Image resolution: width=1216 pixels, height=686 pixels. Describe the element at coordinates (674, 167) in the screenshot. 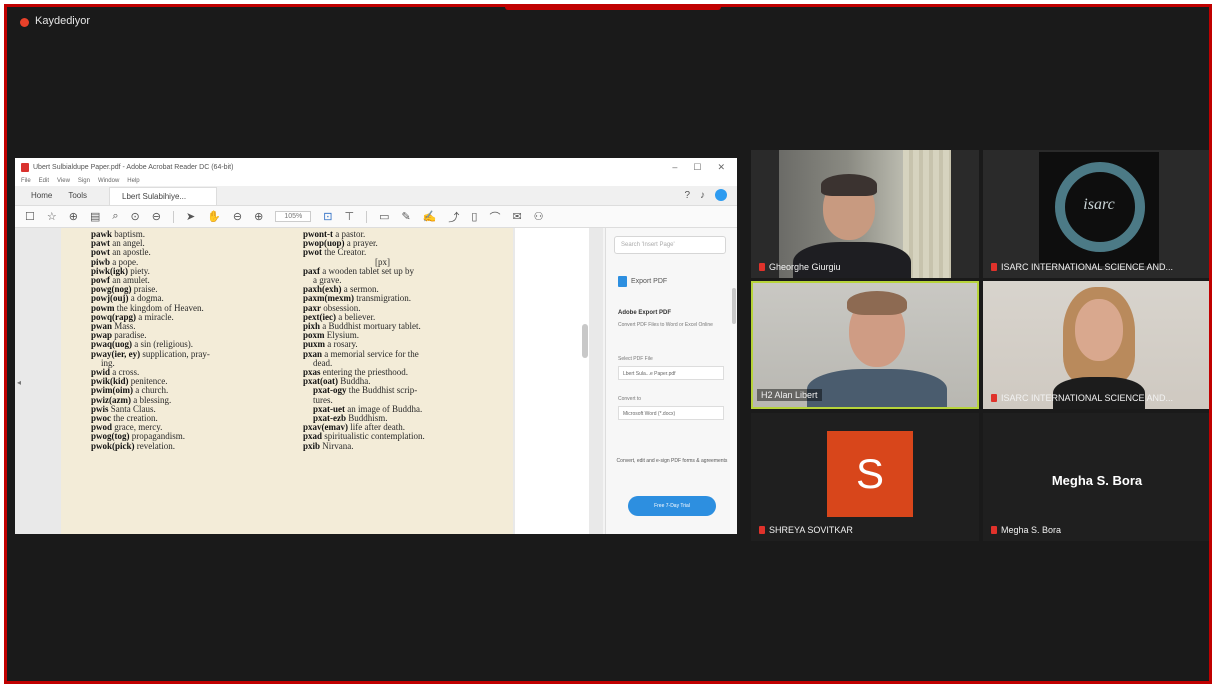

I see `minimize-button: –` at that location.